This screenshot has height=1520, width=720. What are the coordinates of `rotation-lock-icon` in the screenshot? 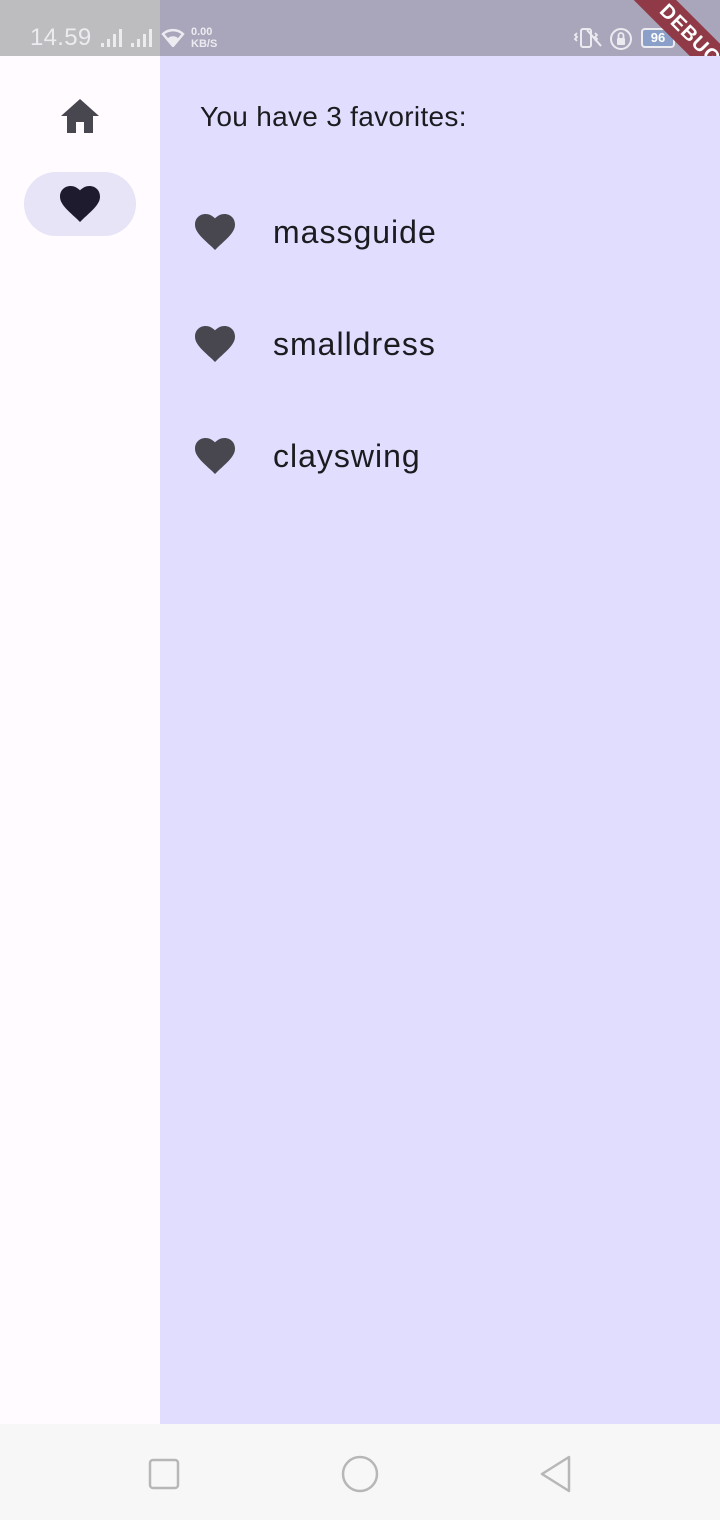 It's located at (621, 39).